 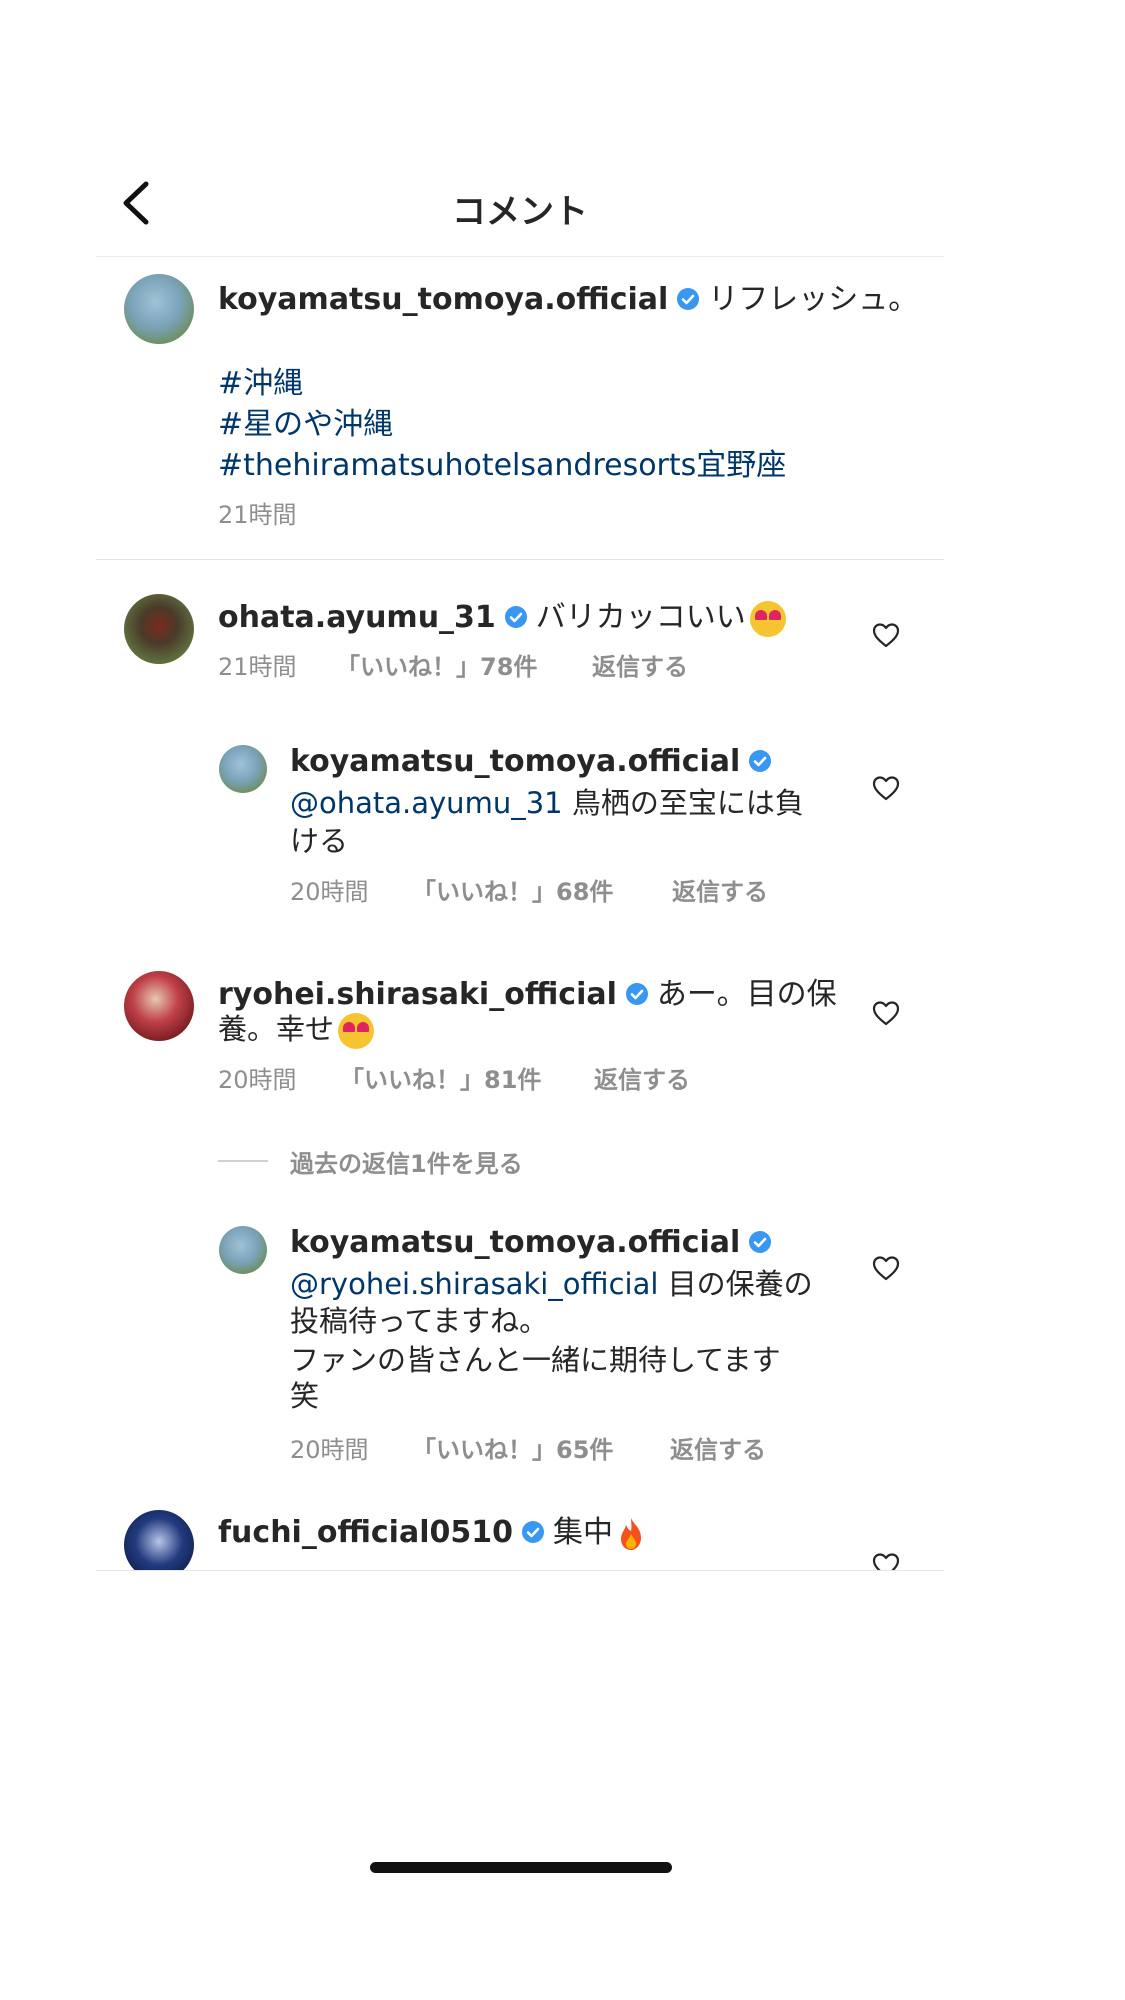 What do you see at coordinates (305, 421) in the screenshot?
I see `hashtag: #星のや沖縄` at bounding box center [305, 421].